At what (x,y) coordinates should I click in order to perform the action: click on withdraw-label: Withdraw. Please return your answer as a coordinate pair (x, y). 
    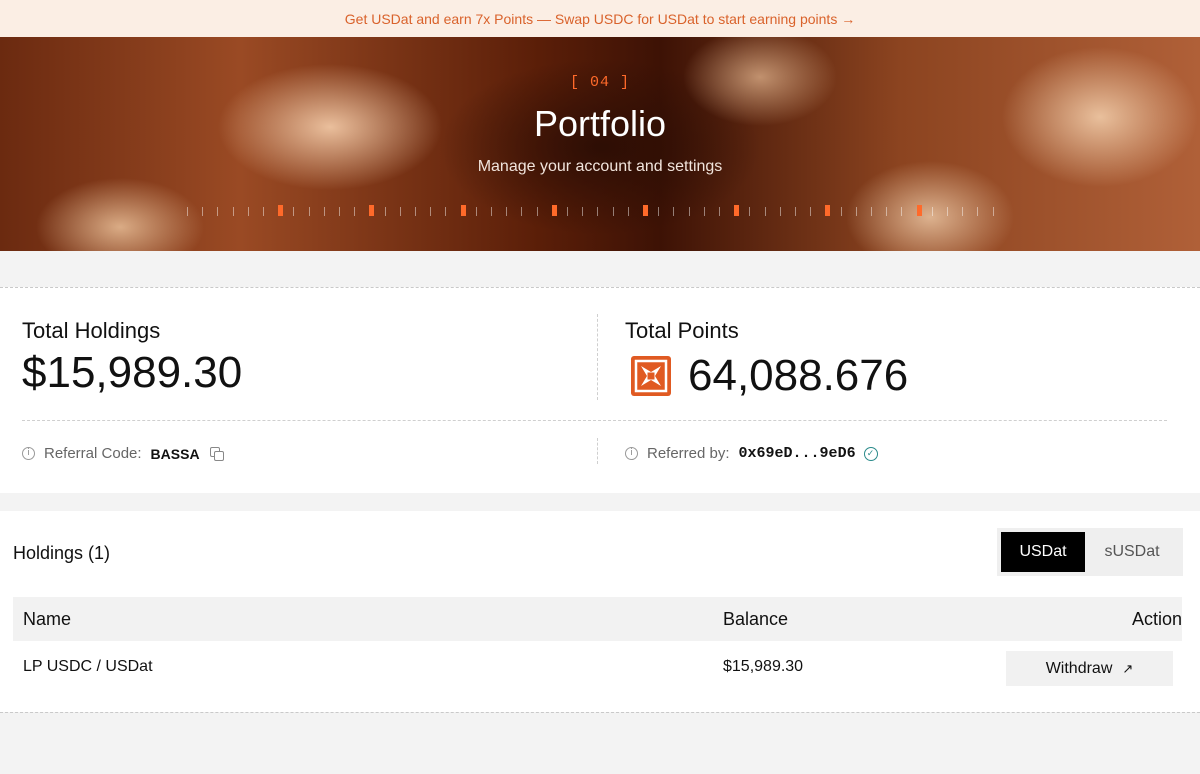
    Looking at the image, I should click on (1079, 668).